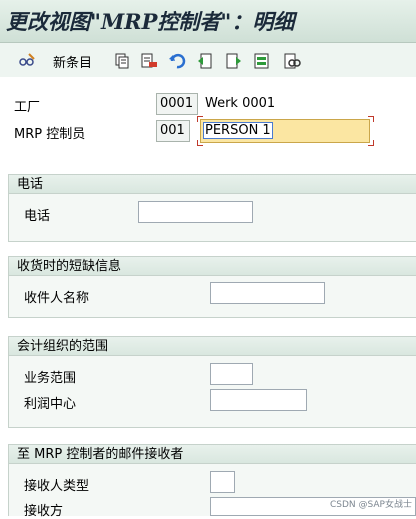 The height and width of the screenshot is (519, 416). Describe the element at coordinates (285, 131) in the screenshot. I see `mrp-controller-name-field: PERSON 1` at that location.